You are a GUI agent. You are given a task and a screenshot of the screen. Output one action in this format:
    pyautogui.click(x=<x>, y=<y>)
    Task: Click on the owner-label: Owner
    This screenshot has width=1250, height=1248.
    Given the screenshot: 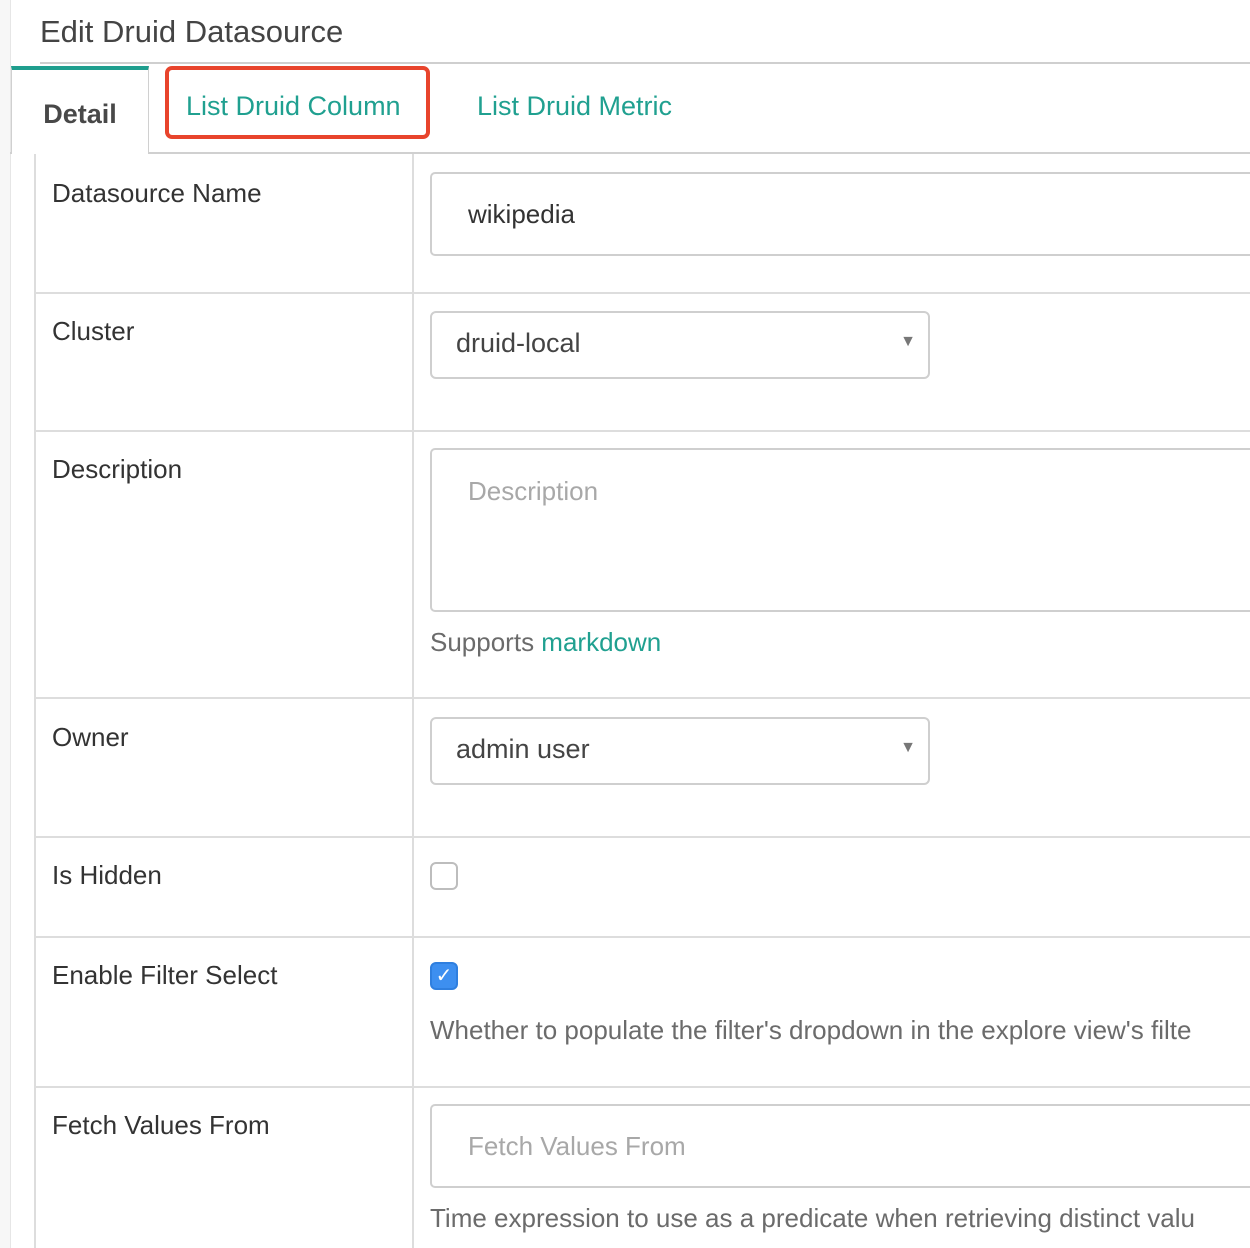 What is the action you would take?
    pyautogui.click(x=90, y=737)
    